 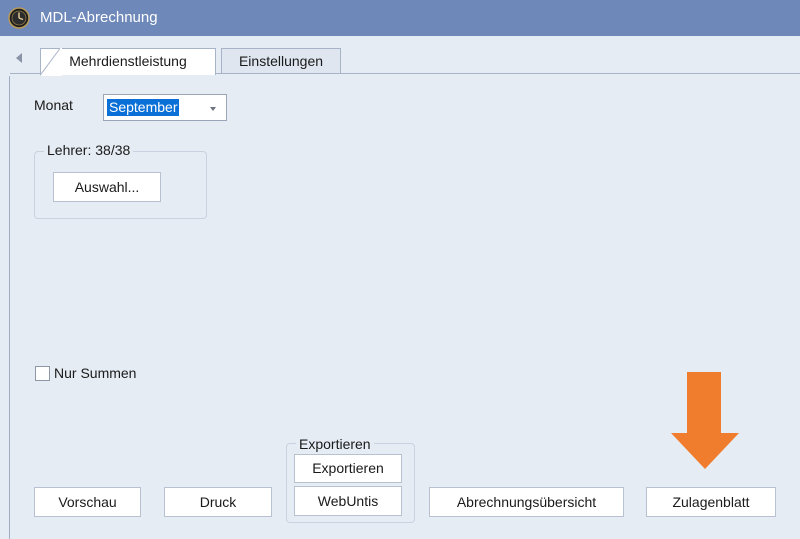 What do you see at coordinates (213, 109) in the screenshot?
I see `chevron-down-icon` at bounding box center [213, 109].